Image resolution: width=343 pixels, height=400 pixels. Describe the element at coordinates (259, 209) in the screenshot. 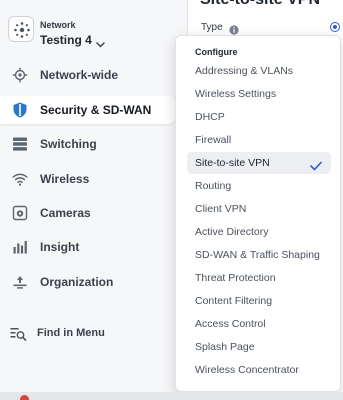

I see `menu-item-client-vpn: Client VPN` at that location.